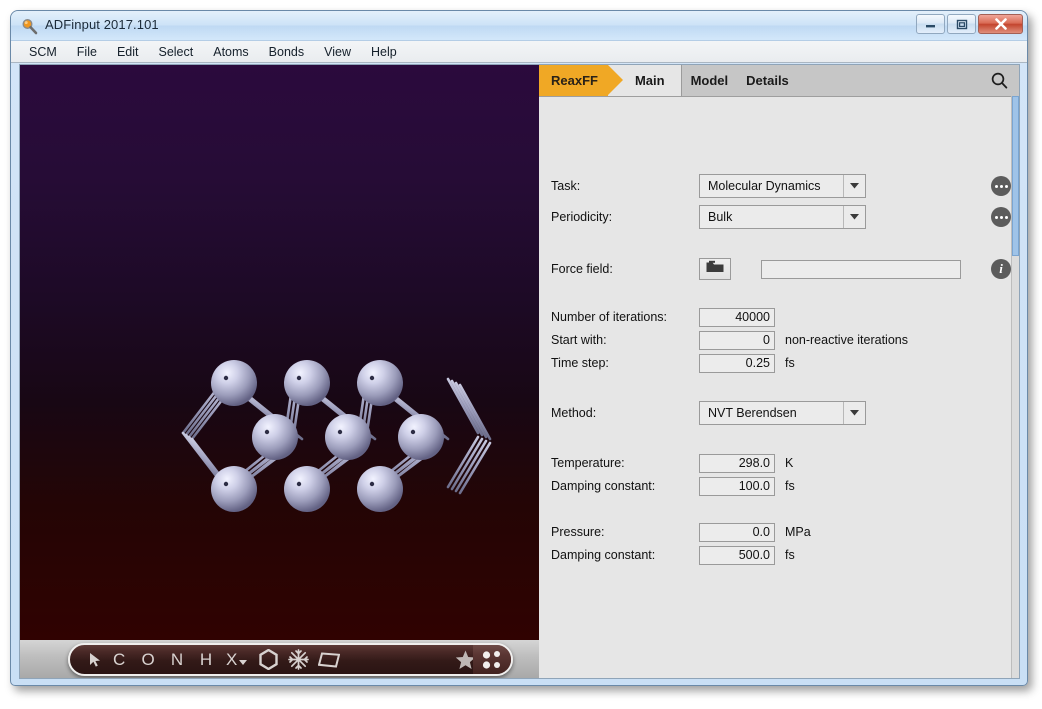 This screenshot has height=709, width=1042. What do you see at coordinates (337, 52) in the screenshot?
I see `menu-item-view: View` at bounding box center [337, 52].